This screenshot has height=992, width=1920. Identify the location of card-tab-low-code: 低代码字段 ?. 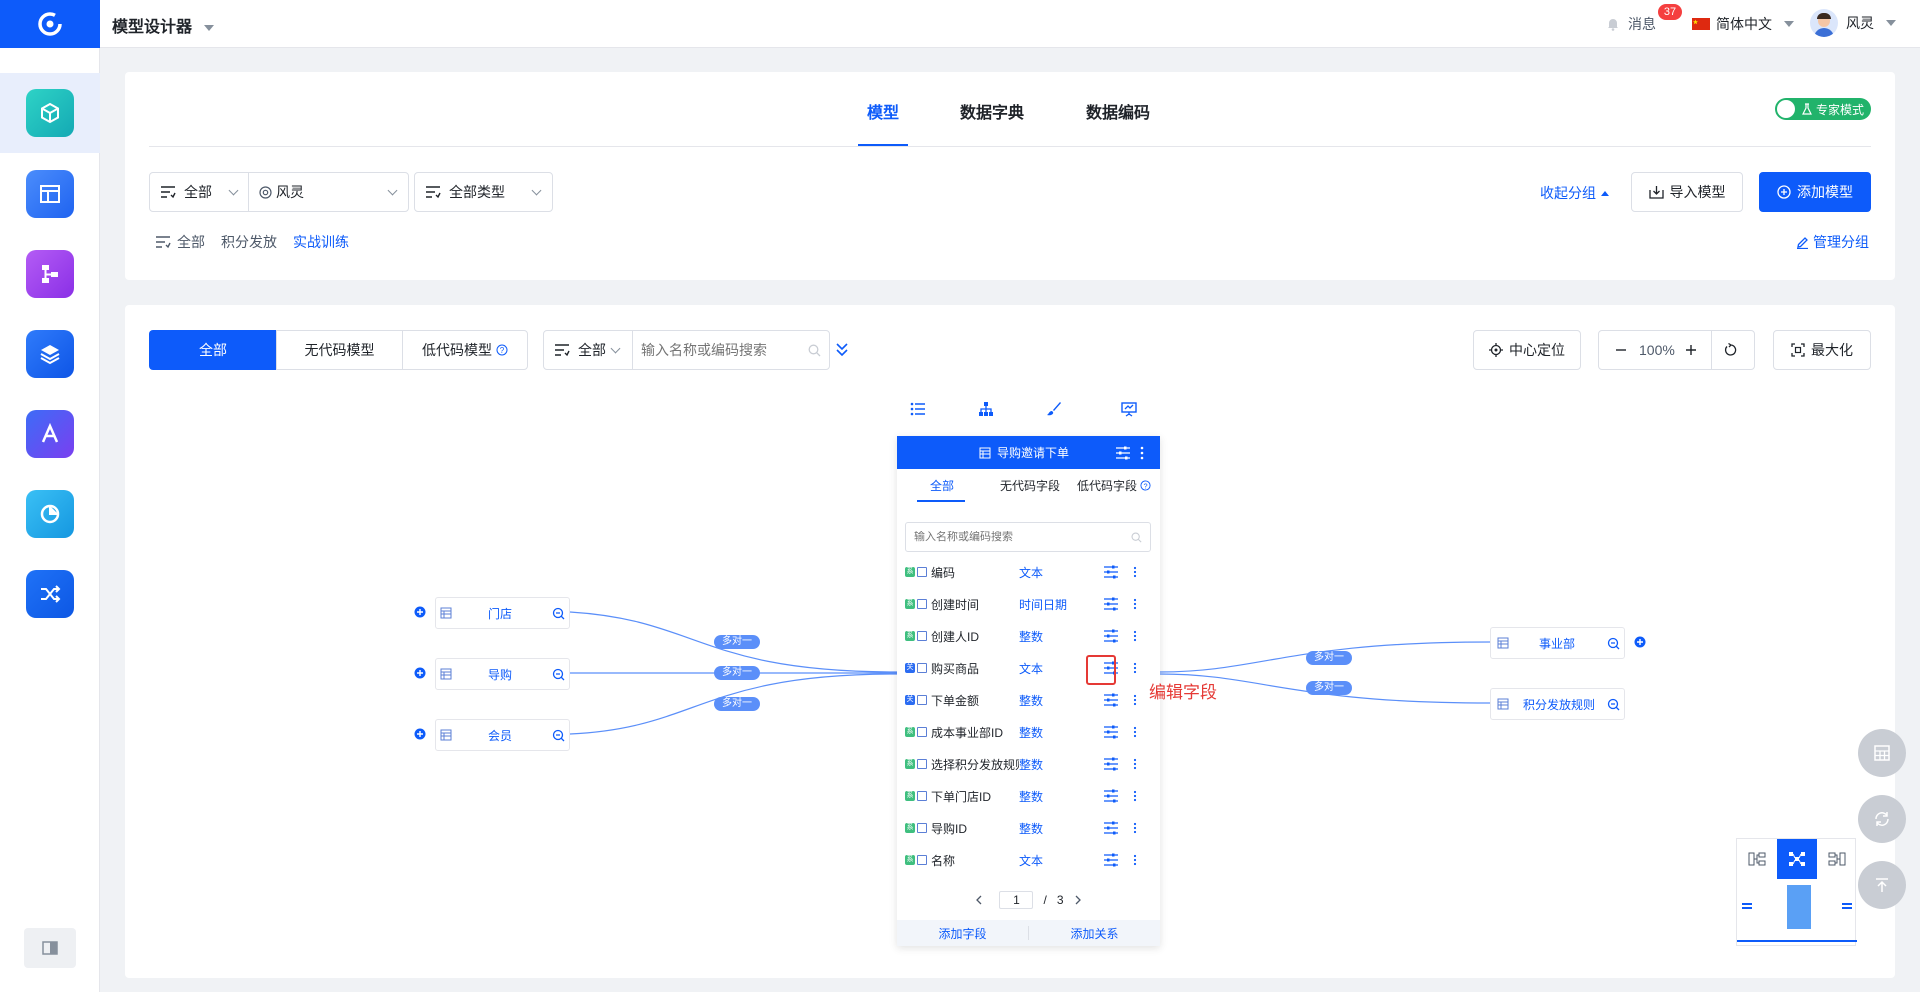
(1114, 485).